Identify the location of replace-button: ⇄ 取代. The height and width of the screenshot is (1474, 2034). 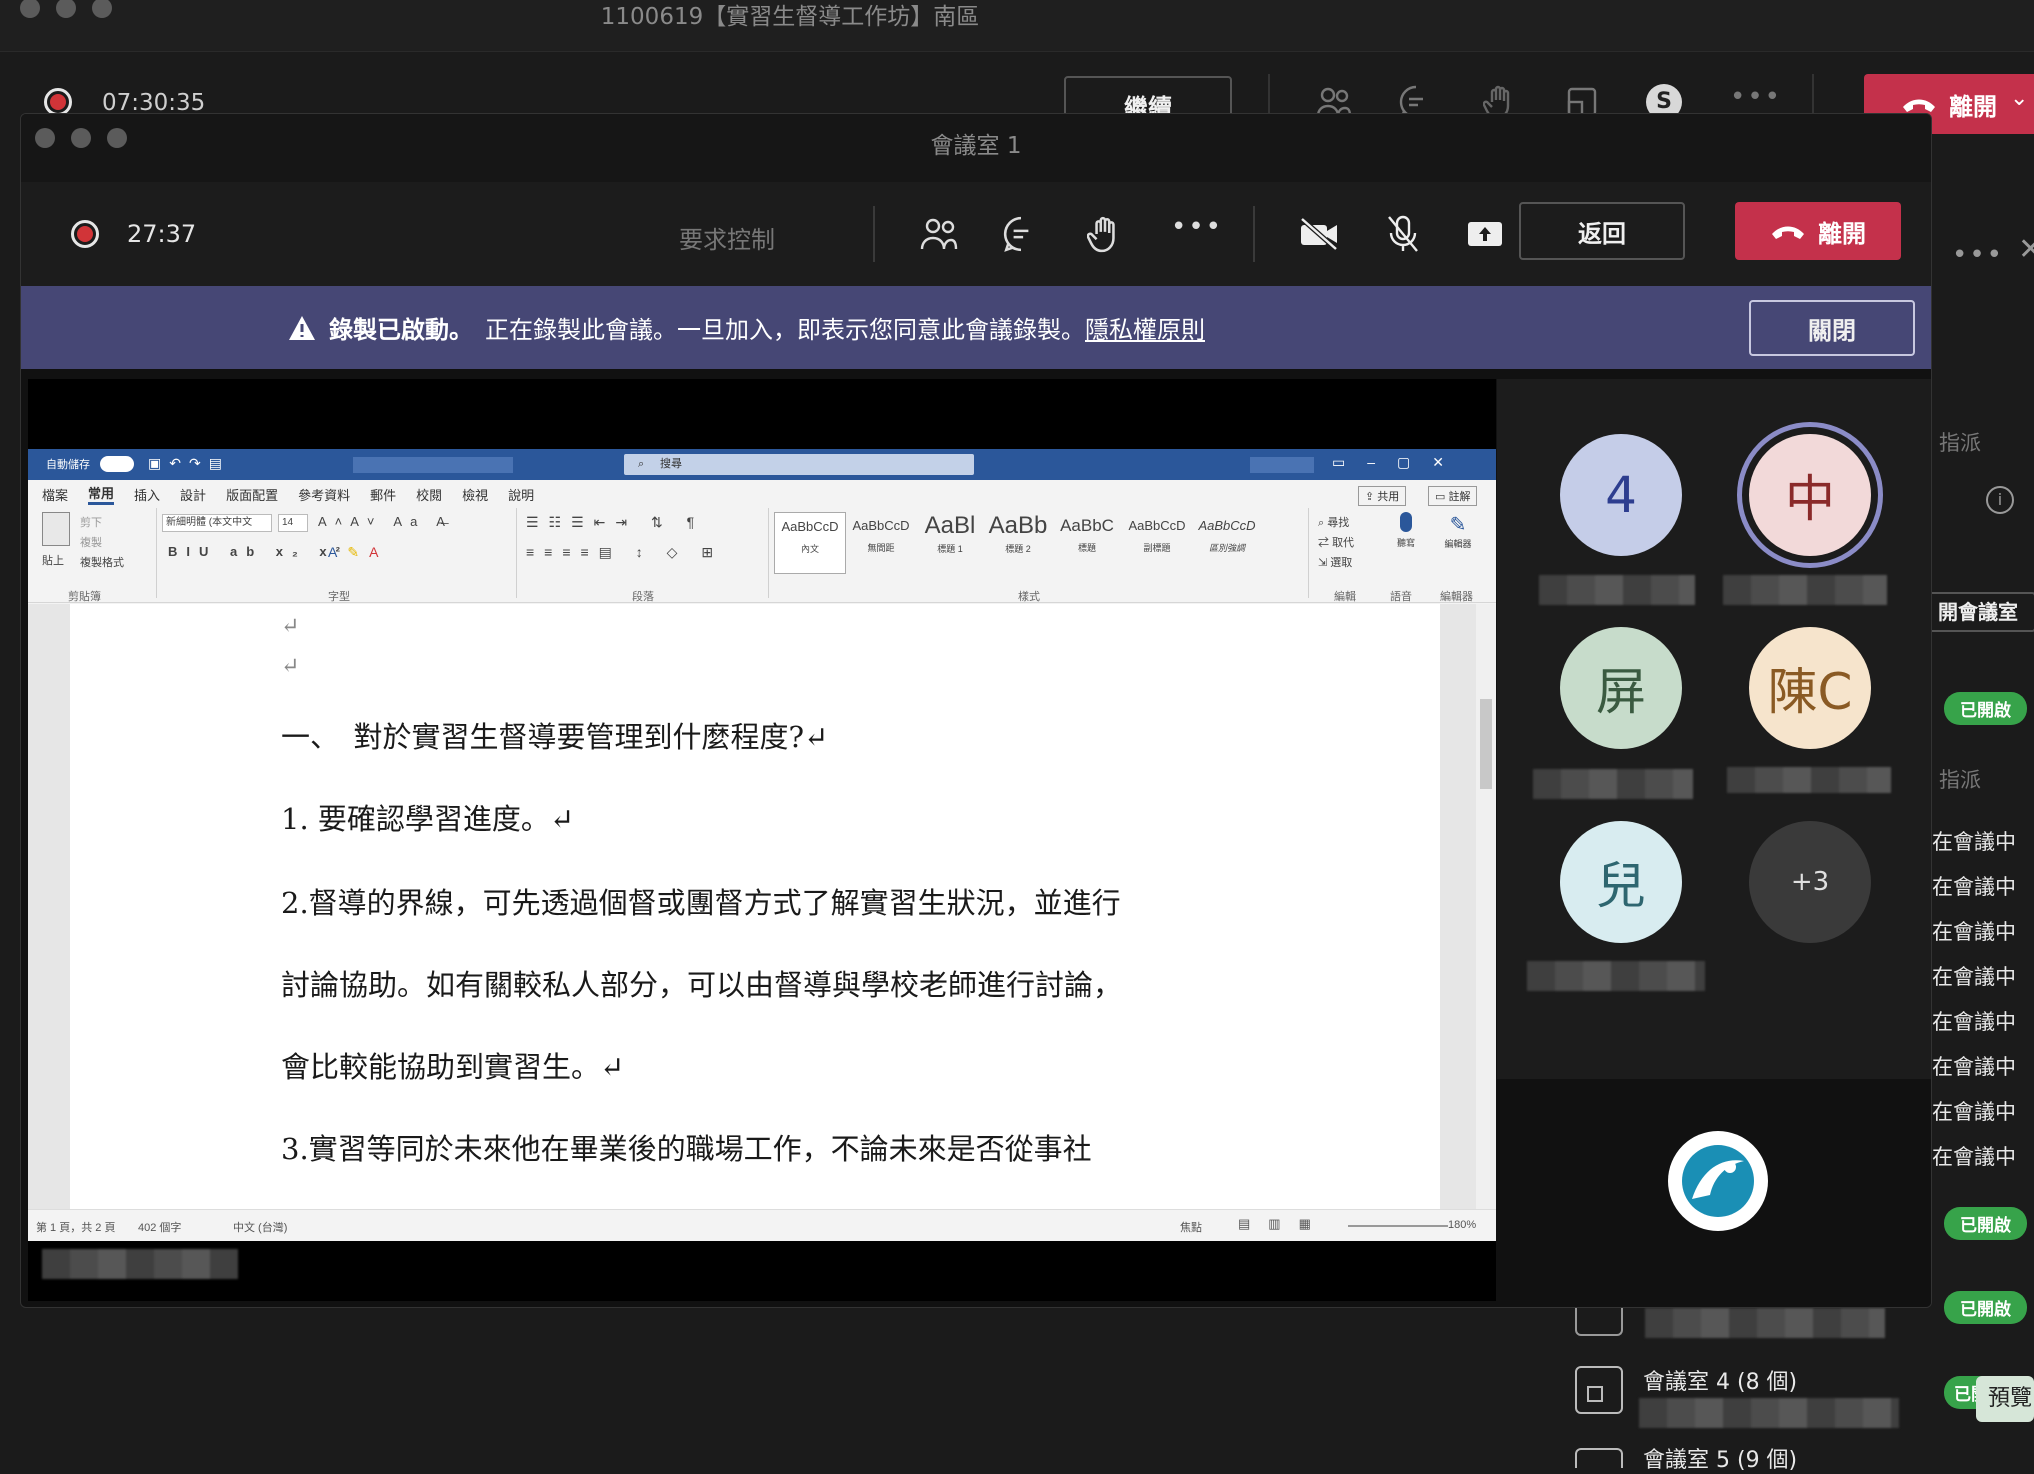
(1336, 542).